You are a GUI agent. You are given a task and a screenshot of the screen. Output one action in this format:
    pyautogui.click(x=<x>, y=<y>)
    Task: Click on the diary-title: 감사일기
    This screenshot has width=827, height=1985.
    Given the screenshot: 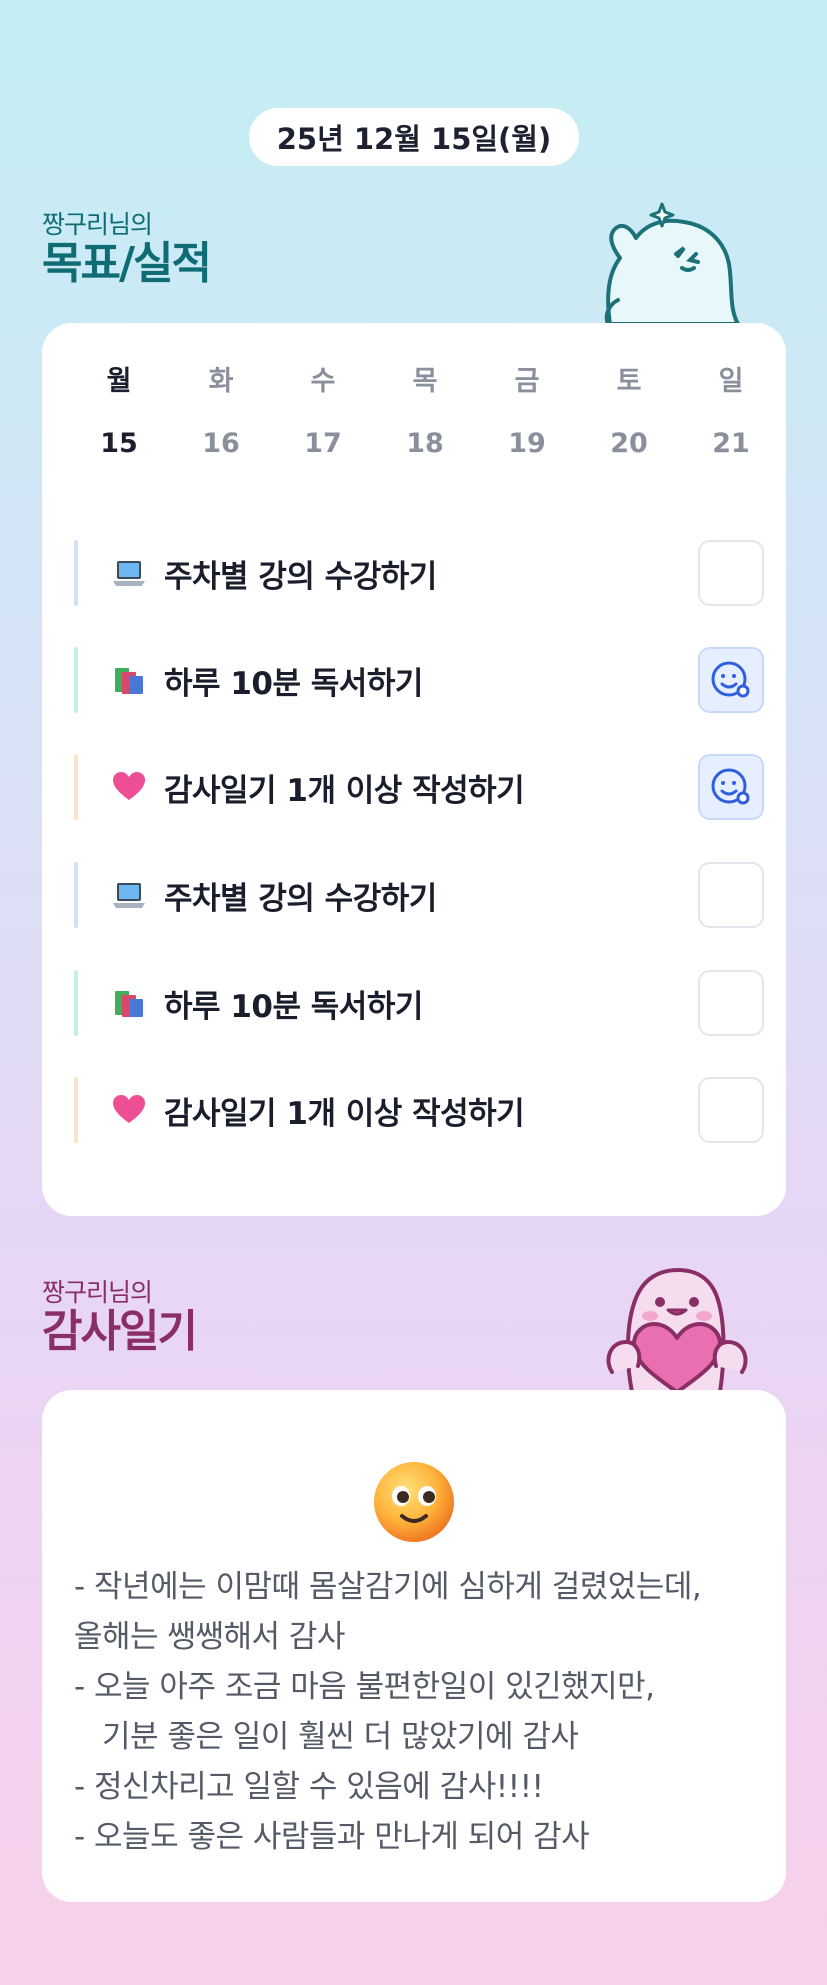 What is the action you would take?
    pyautogui.click(x=120, y=1331)
    